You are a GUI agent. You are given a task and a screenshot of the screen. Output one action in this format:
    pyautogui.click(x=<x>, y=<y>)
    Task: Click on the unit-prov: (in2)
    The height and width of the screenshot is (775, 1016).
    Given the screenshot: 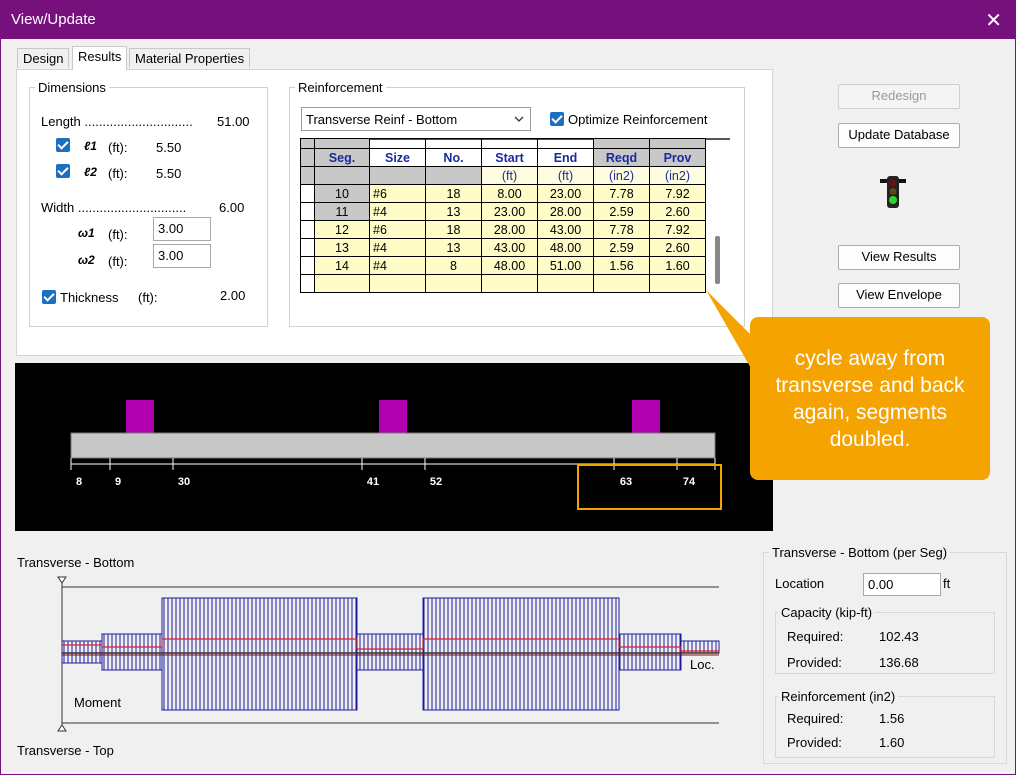 What is the action you would take?
    pyautogui.click(x=677, y=175)
    